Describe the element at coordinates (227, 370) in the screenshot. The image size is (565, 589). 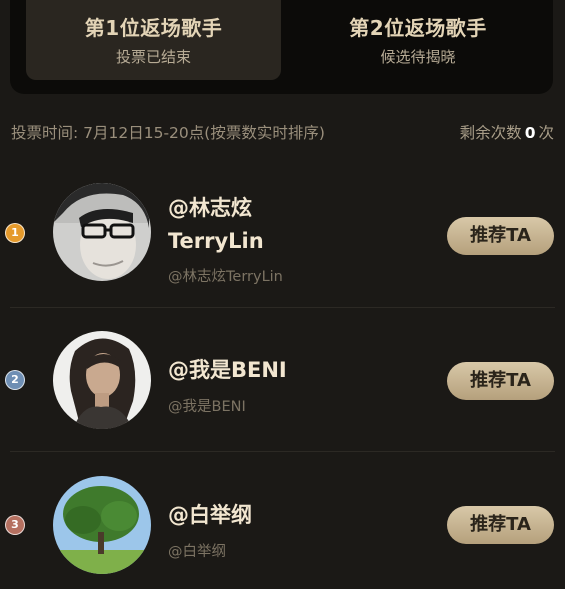
I see `candidate-name: @我是BENI` at that location.